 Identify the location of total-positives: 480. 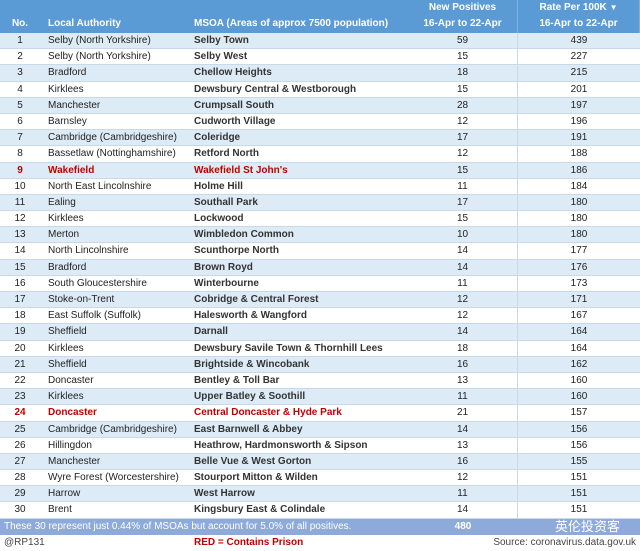
(463, 526).